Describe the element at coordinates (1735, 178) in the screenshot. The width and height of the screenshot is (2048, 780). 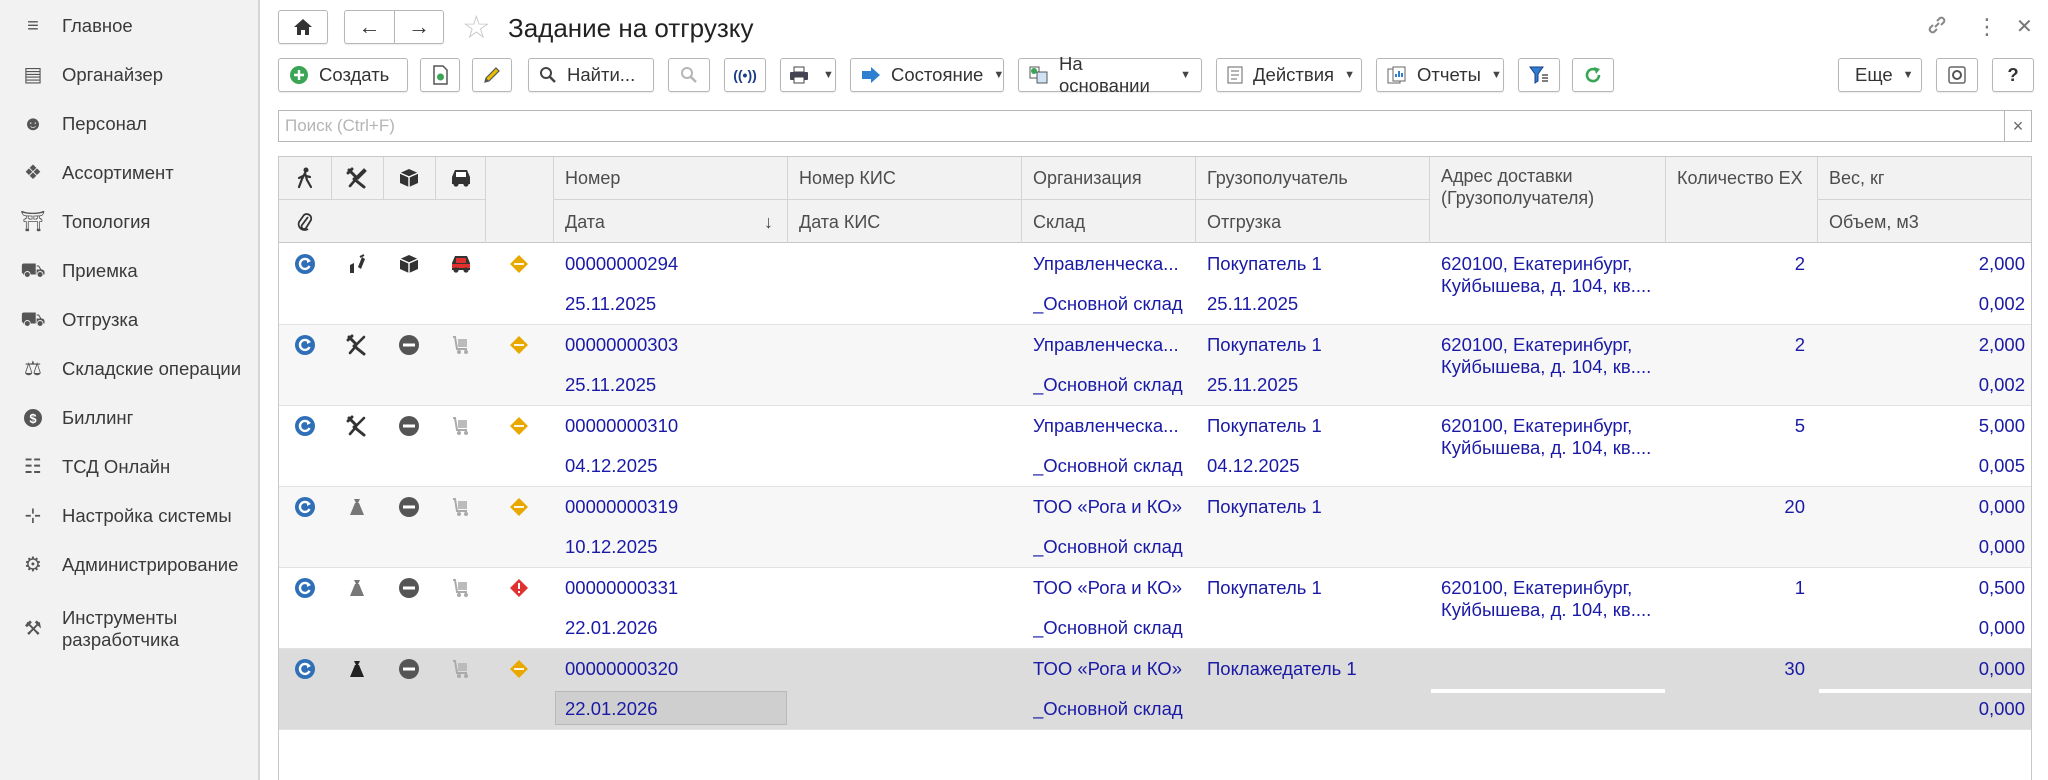
I see `col-qty: Количество ЕХ` at that location.